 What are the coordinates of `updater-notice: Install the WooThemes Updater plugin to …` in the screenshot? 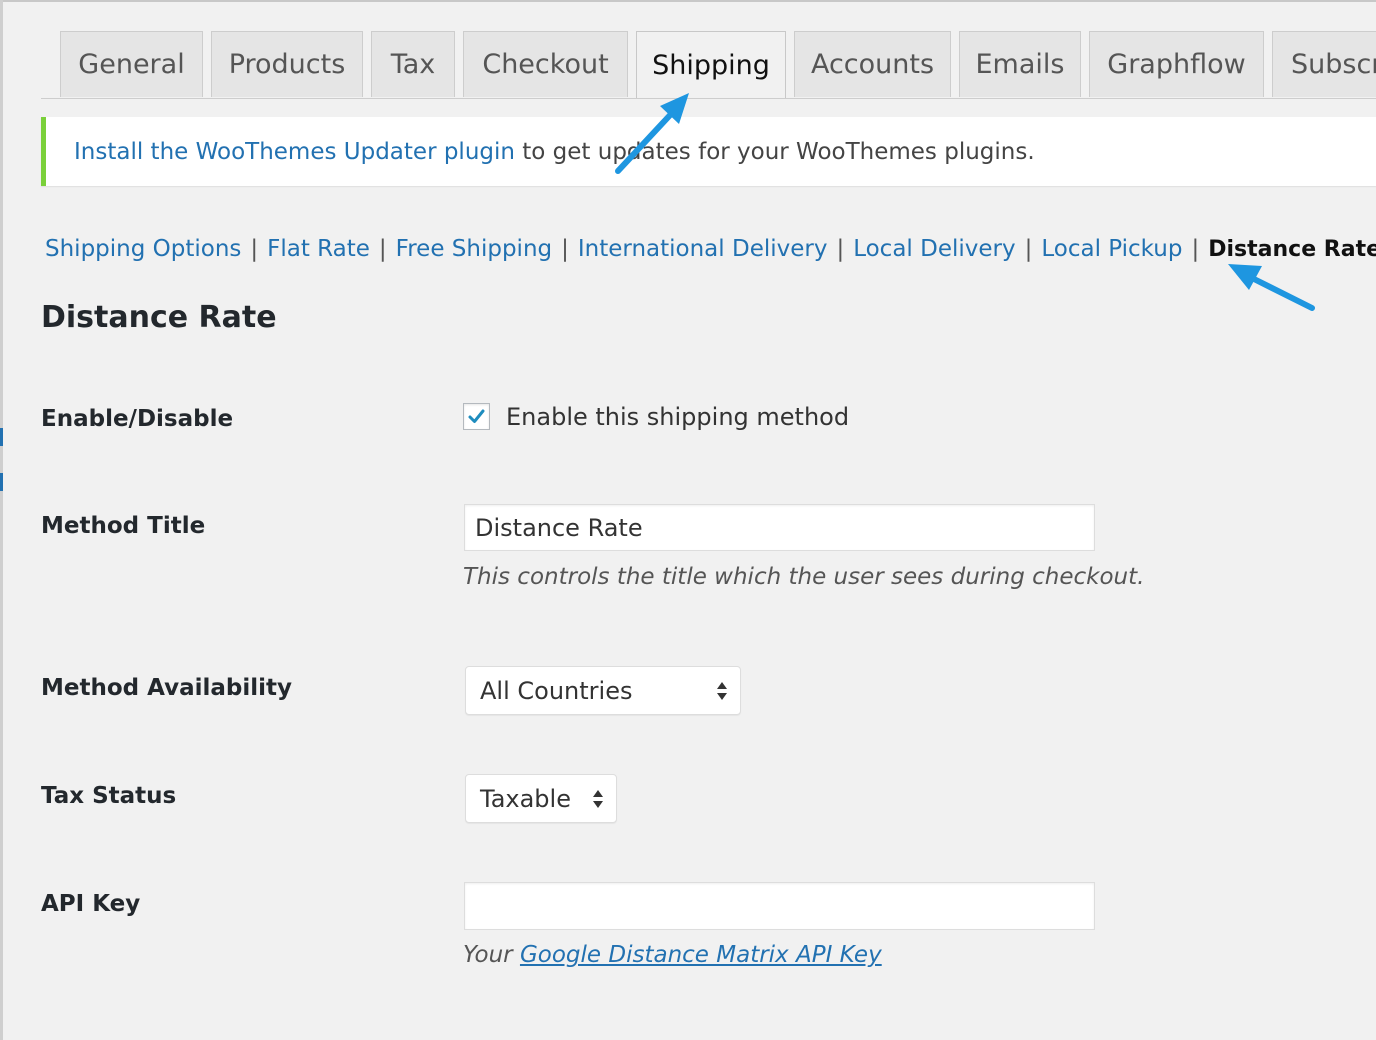 It's located at (708, 151).